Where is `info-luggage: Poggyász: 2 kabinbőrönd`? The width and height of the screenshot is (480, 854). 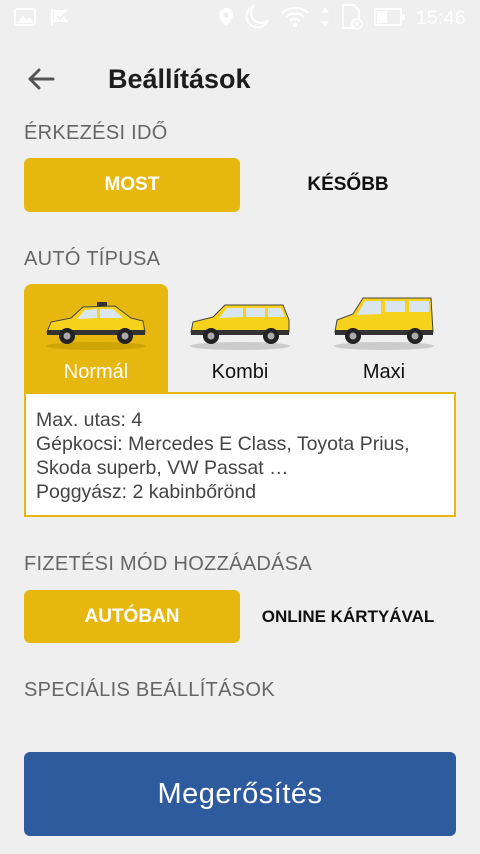
info-luggage: Poggyász: 2 kabinbőrönd is located at coordinates (146, 492).